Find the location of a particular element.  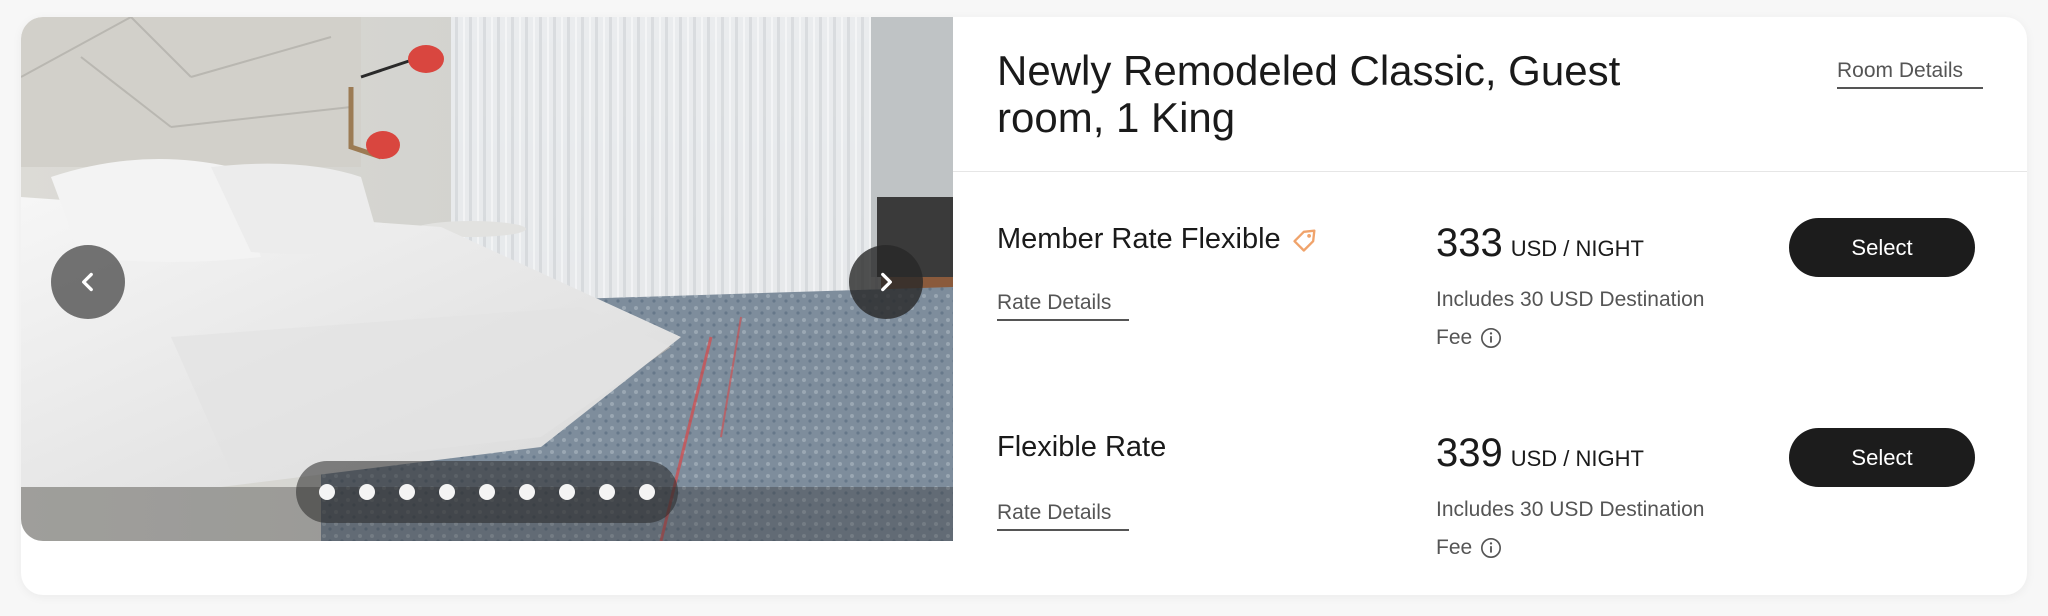

rate-price: 333 USD / NIGHT is located at coordinates (1540, 243).